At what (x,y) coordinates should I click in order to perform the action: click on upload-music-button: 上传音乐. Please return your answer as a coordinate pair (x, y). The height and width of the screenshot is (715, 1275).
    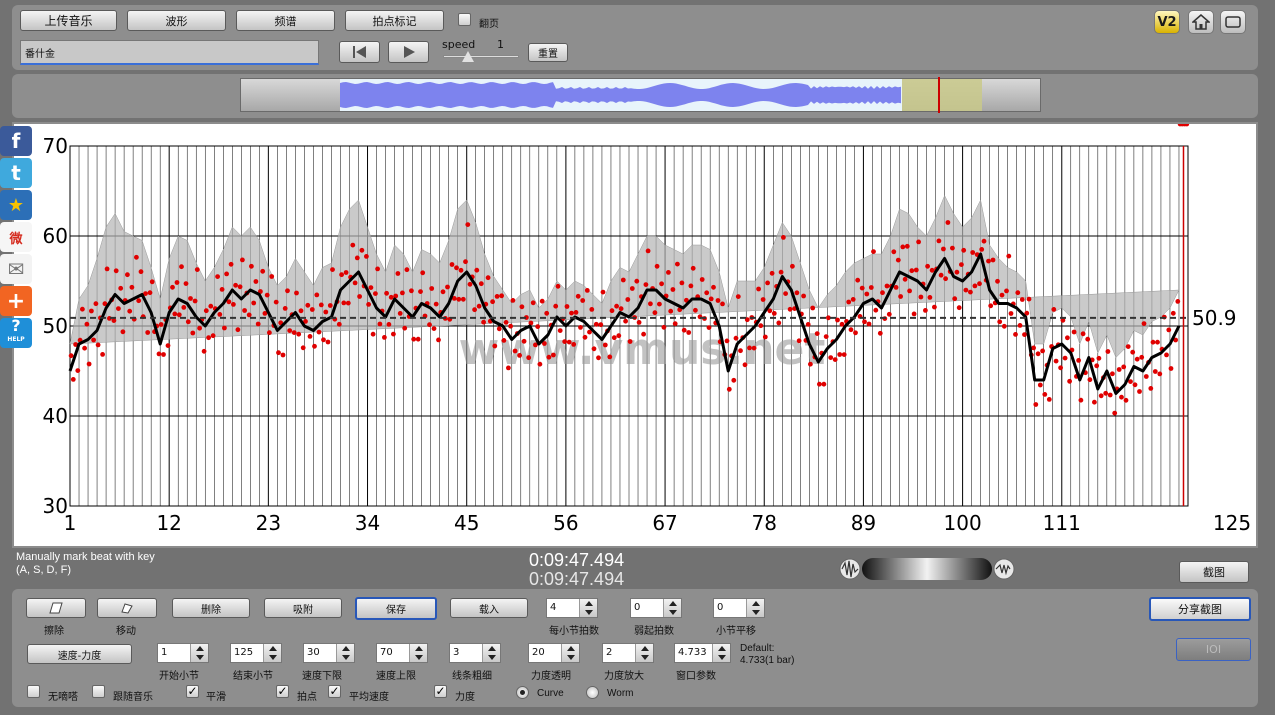
    Looking at the image, I should click on (68, 20).